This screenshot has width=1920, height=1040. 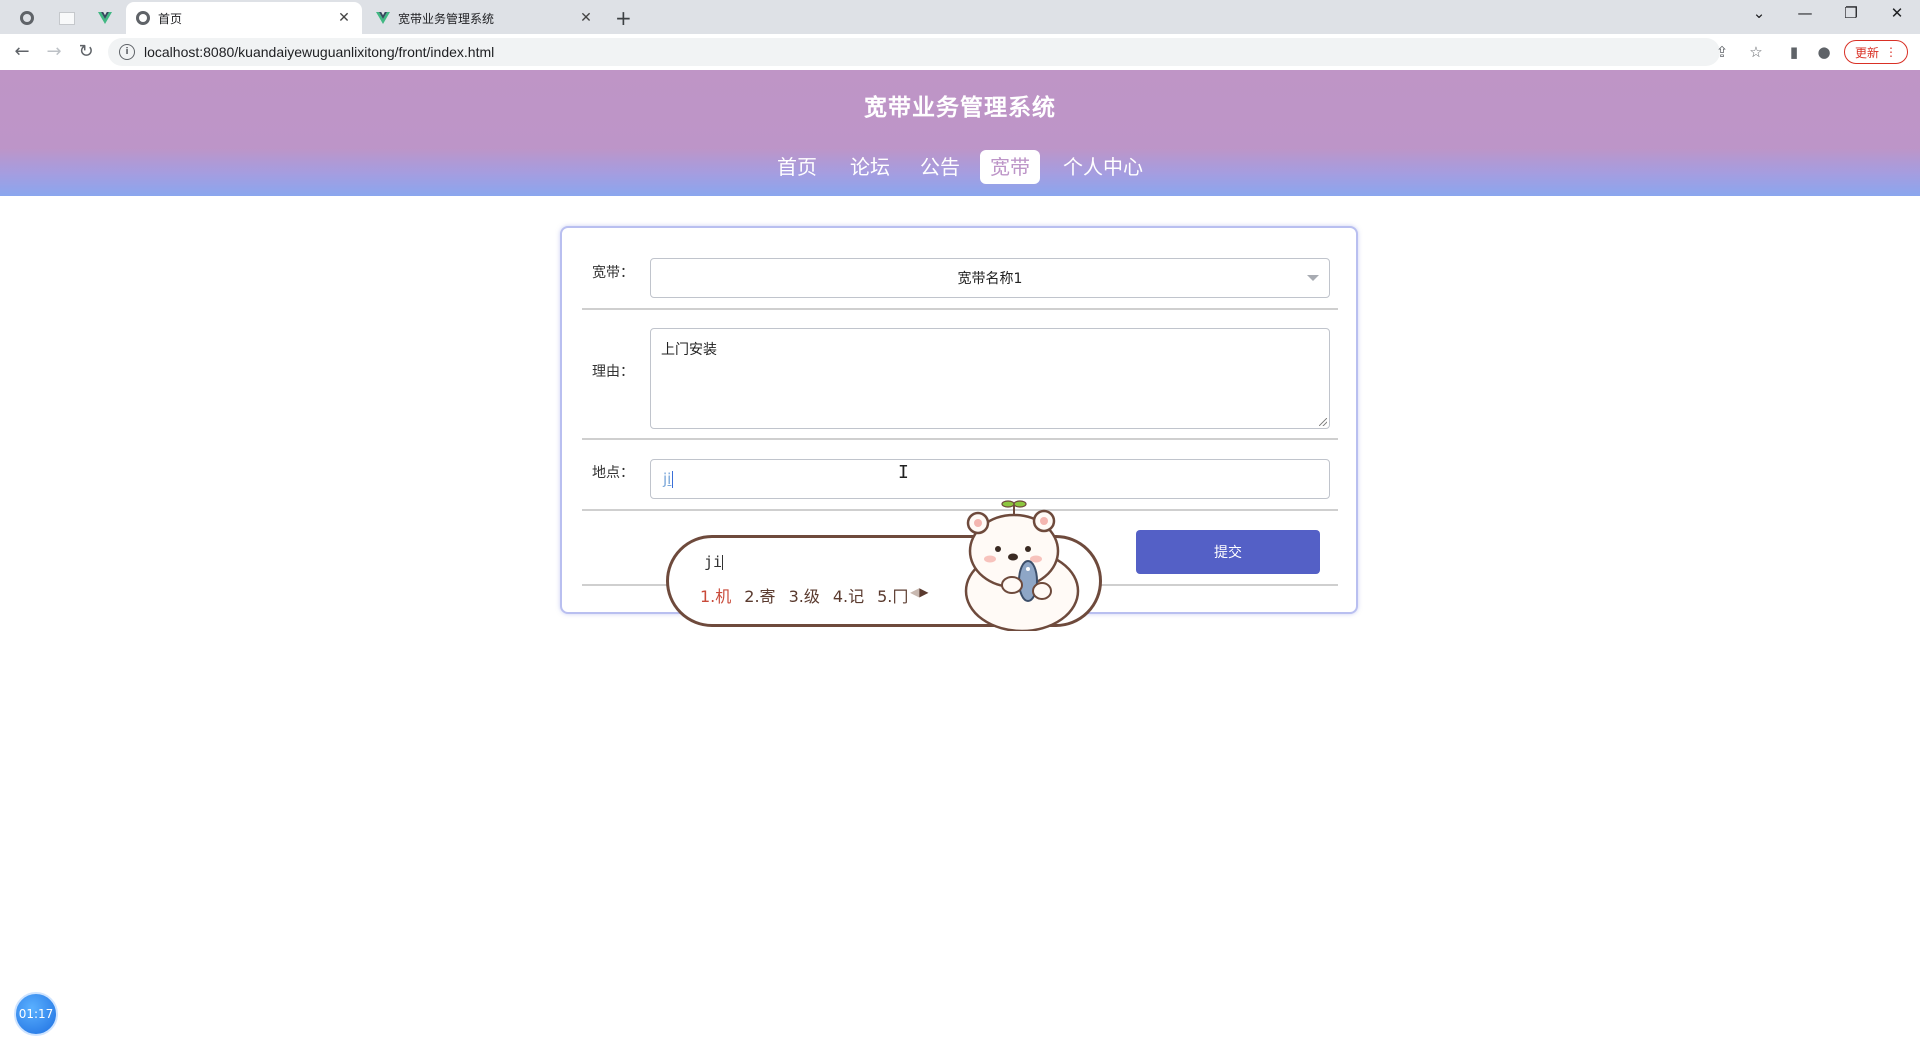 I want to click on blank-page-icon, so click(x=67, y=18).